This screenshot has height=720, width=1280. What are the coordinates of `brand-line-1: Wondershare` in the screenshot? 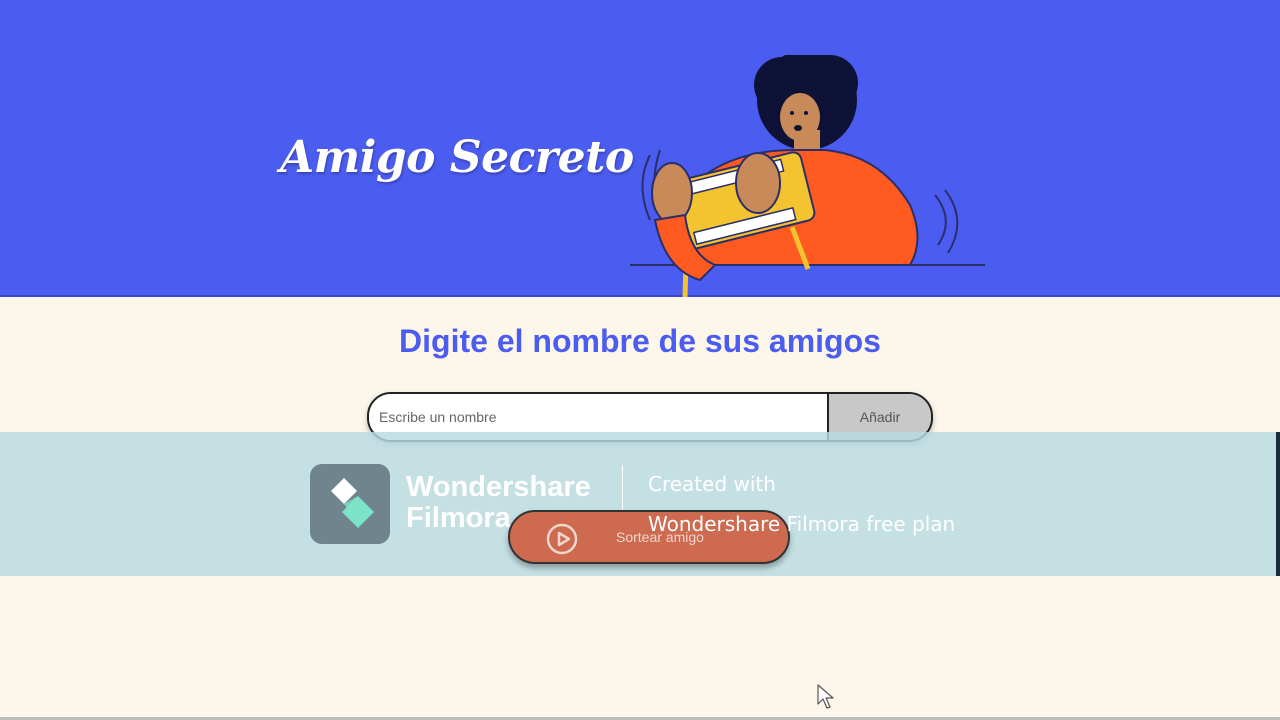 It's located at (498, 487).